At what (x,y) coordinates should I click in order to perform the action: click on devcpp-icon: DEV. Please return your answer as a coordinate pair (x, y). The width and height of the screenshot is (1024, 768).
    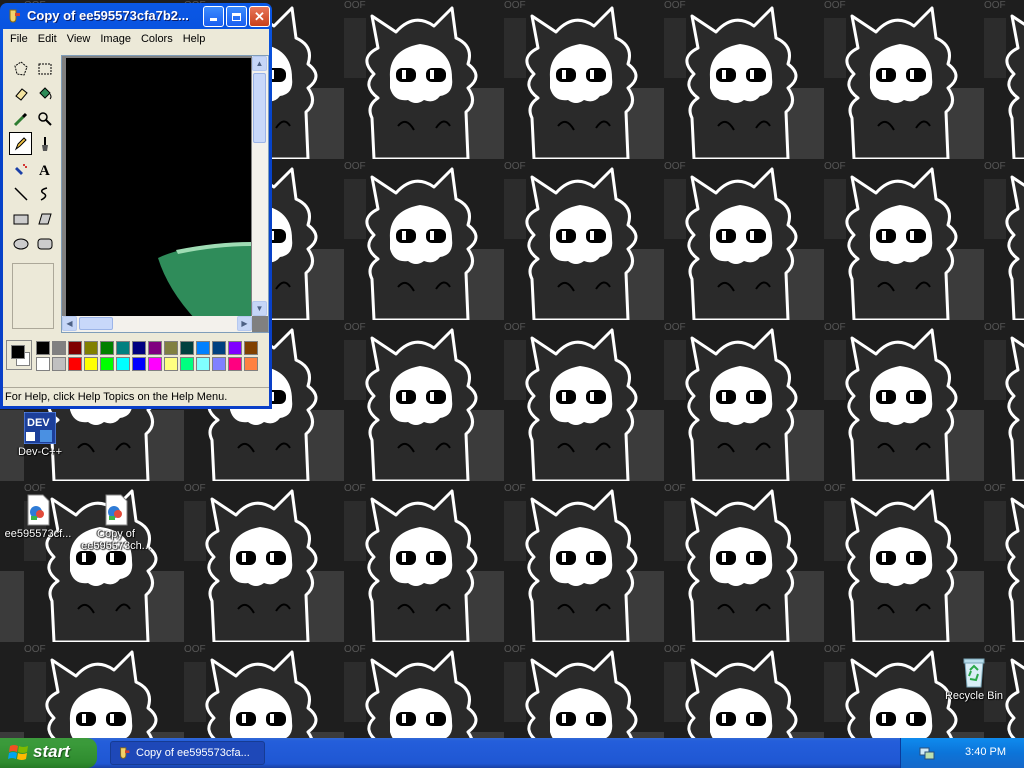
    Looking at the image, I should click on (40, 428).